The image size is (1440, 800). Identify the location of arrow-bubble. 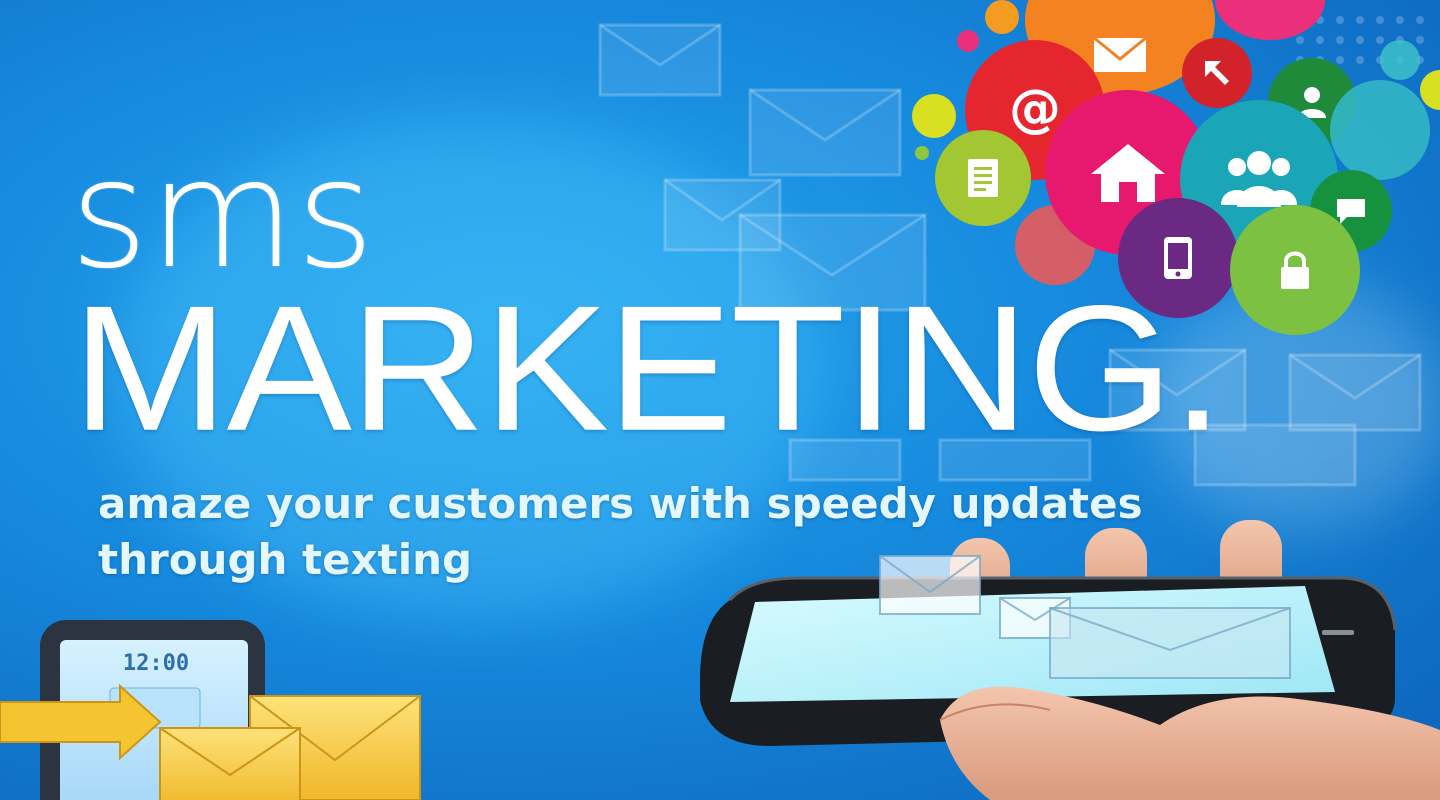
(1217, 73).